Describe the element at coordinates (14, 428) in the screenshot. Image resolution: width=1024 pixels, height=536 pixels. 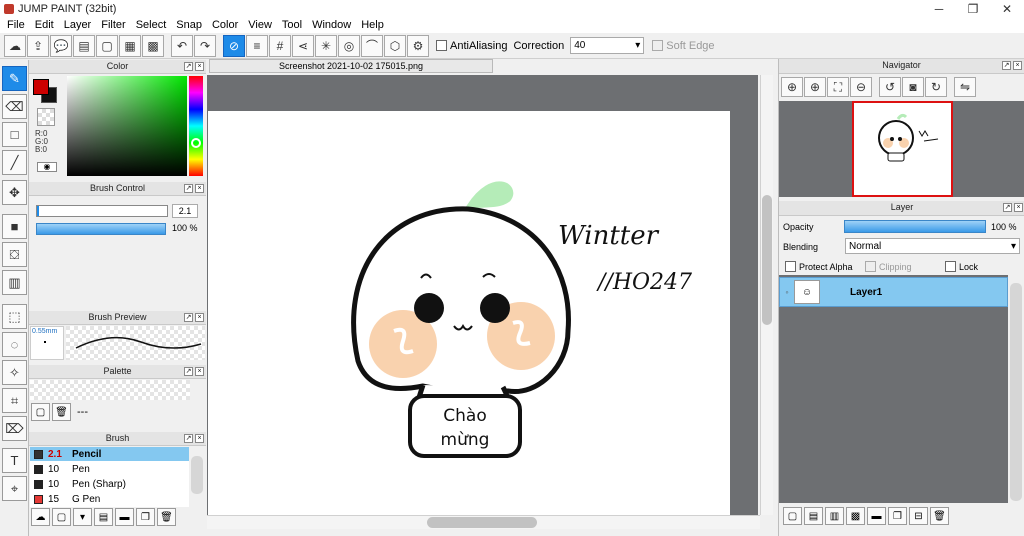
I see `select-eraser-tool-icon: ⌦` at that location.